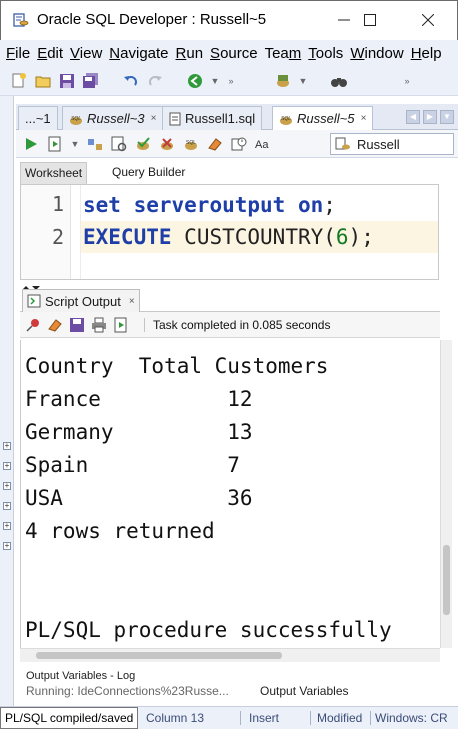 The height and width of the screenshot is (729, 458). Describe the element at coordinates (42, 53) in the screenshot. I see `menu-edit-mnemonic: E` at that location.